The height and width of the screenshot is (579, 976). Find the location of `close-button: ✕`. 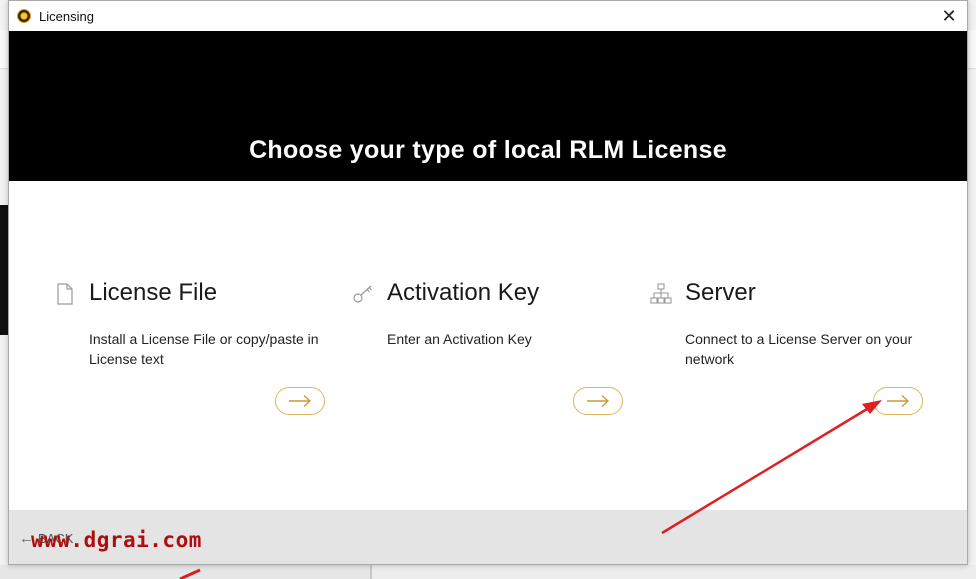

close-button: ✕ is located at coordinates (949, 16).